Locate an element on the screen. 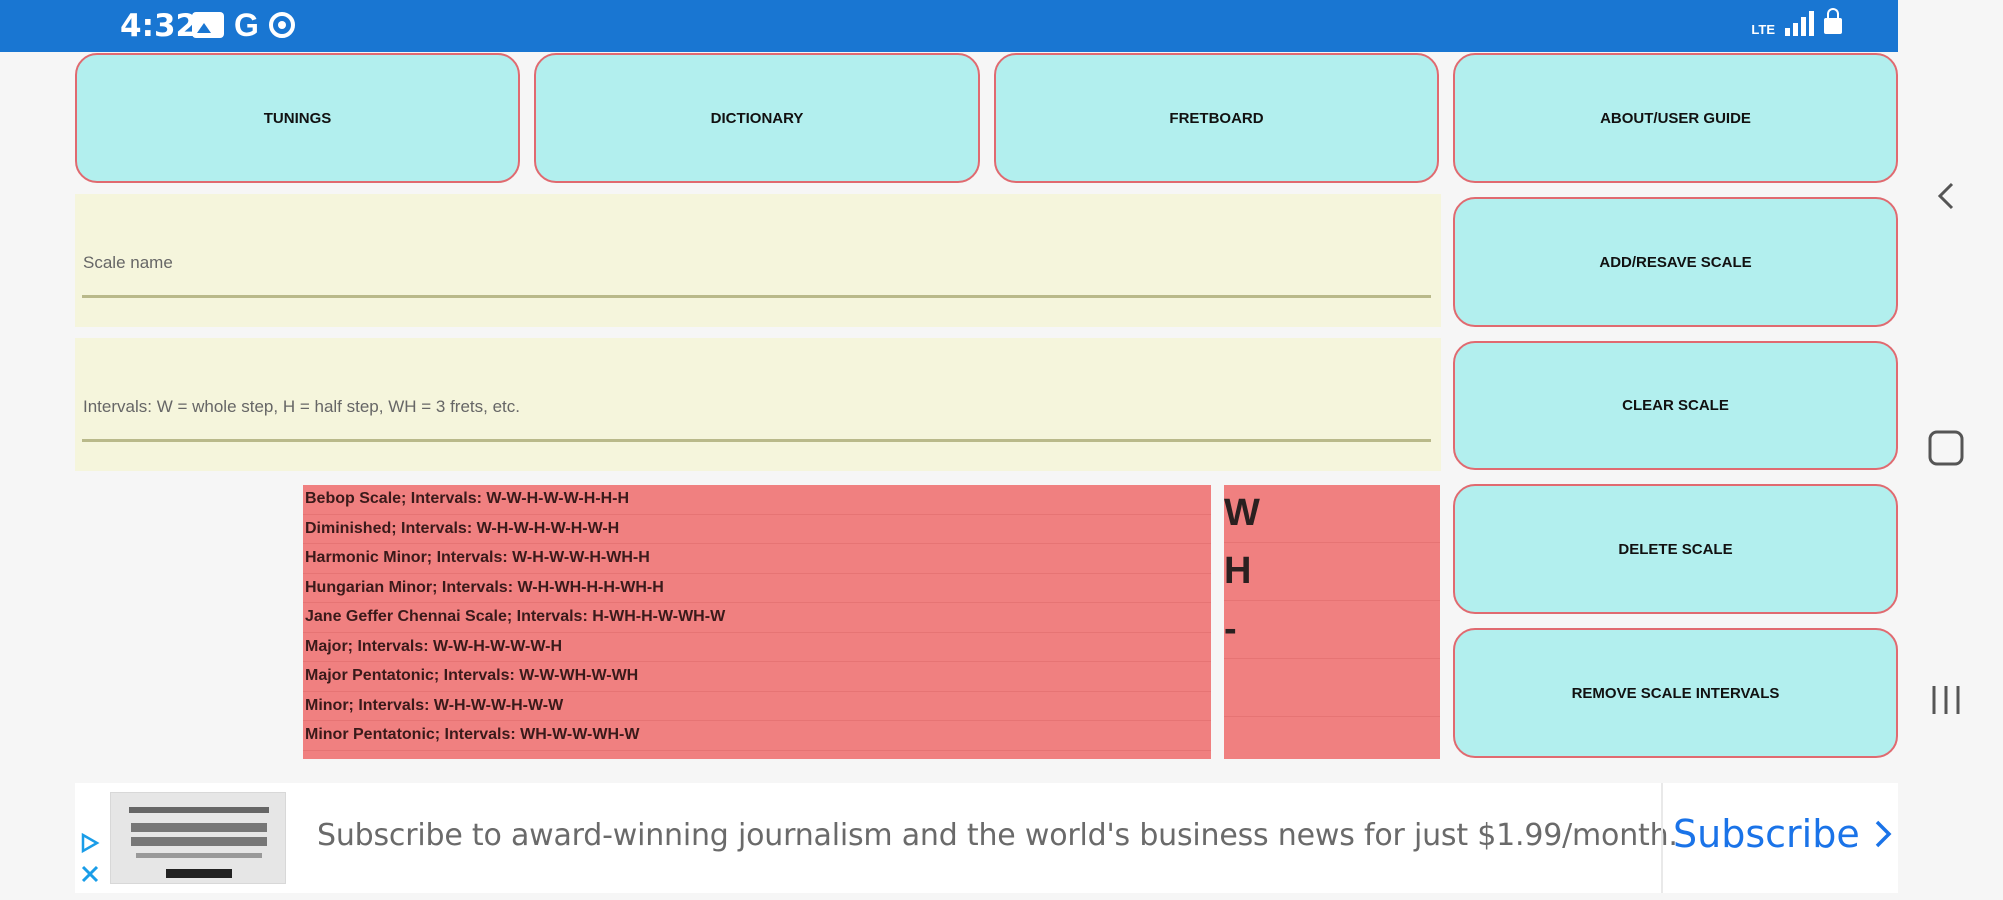 The height and width of the screenshot is (900, 2003). scale-list-item: Major; Intervals: W-W-H-W-W-W-H is located at coordinates (757, 647).